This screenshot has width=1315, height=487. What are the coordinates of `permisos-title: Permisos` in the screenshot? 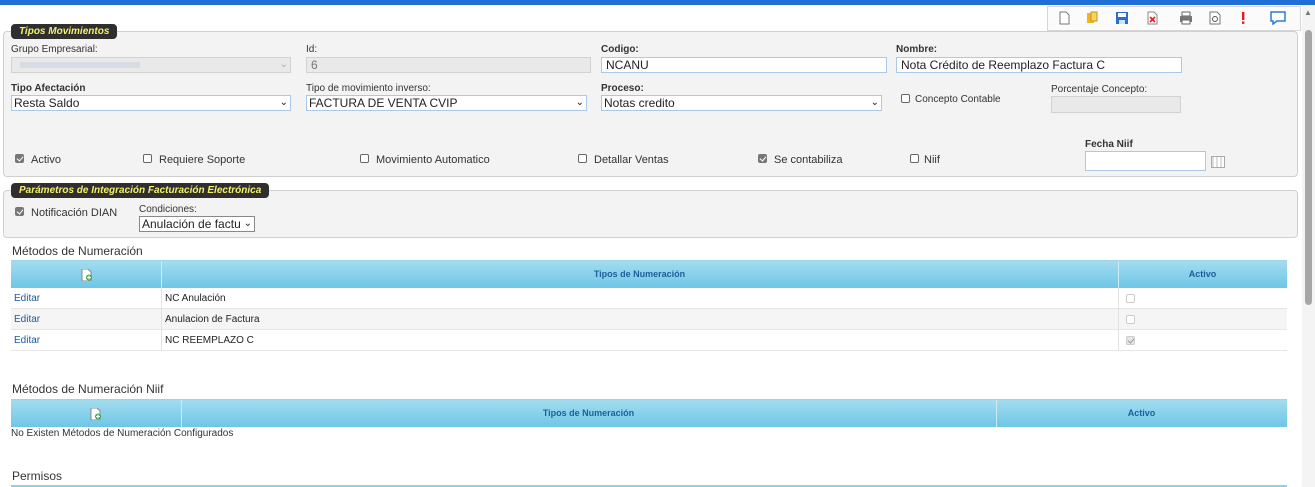 It's located at (37, 476).